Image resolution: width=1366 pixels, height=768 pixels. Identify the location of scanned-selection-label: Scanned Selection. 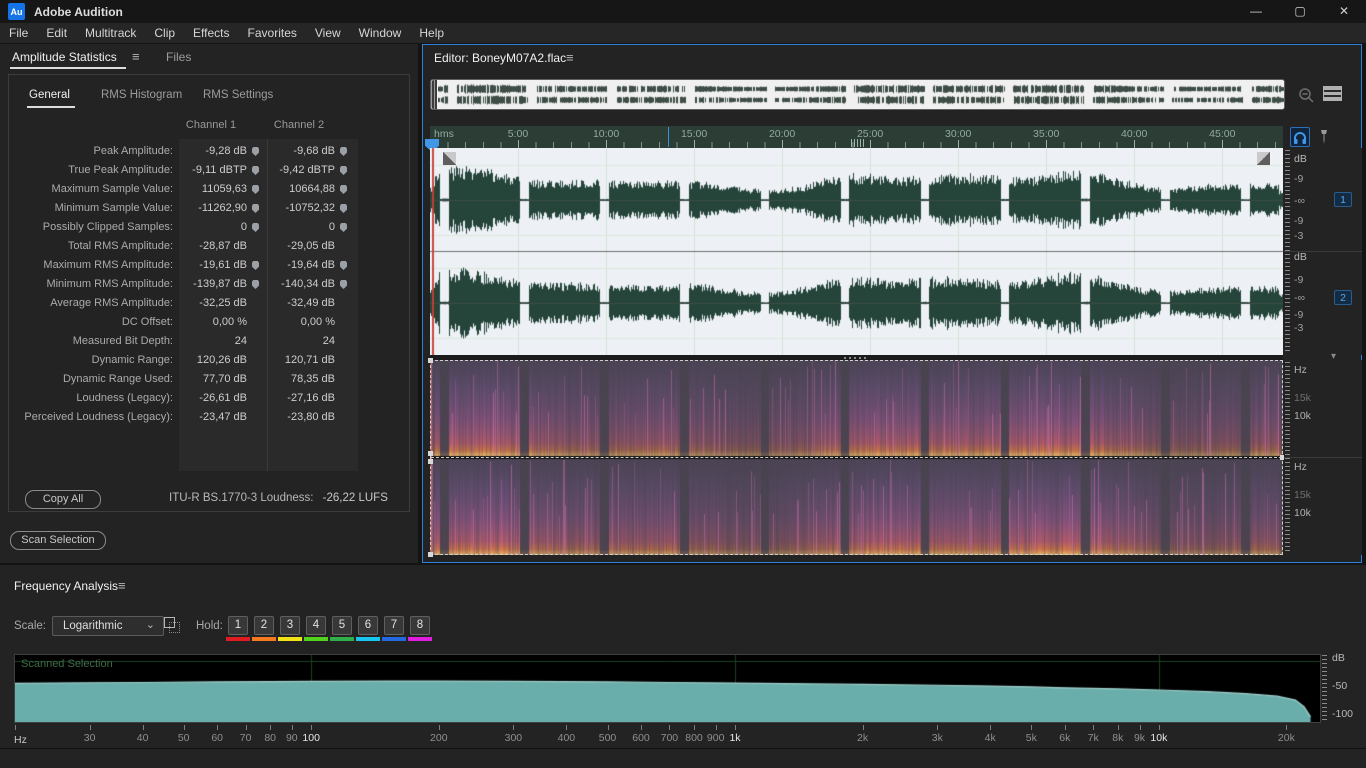
(67, 664).